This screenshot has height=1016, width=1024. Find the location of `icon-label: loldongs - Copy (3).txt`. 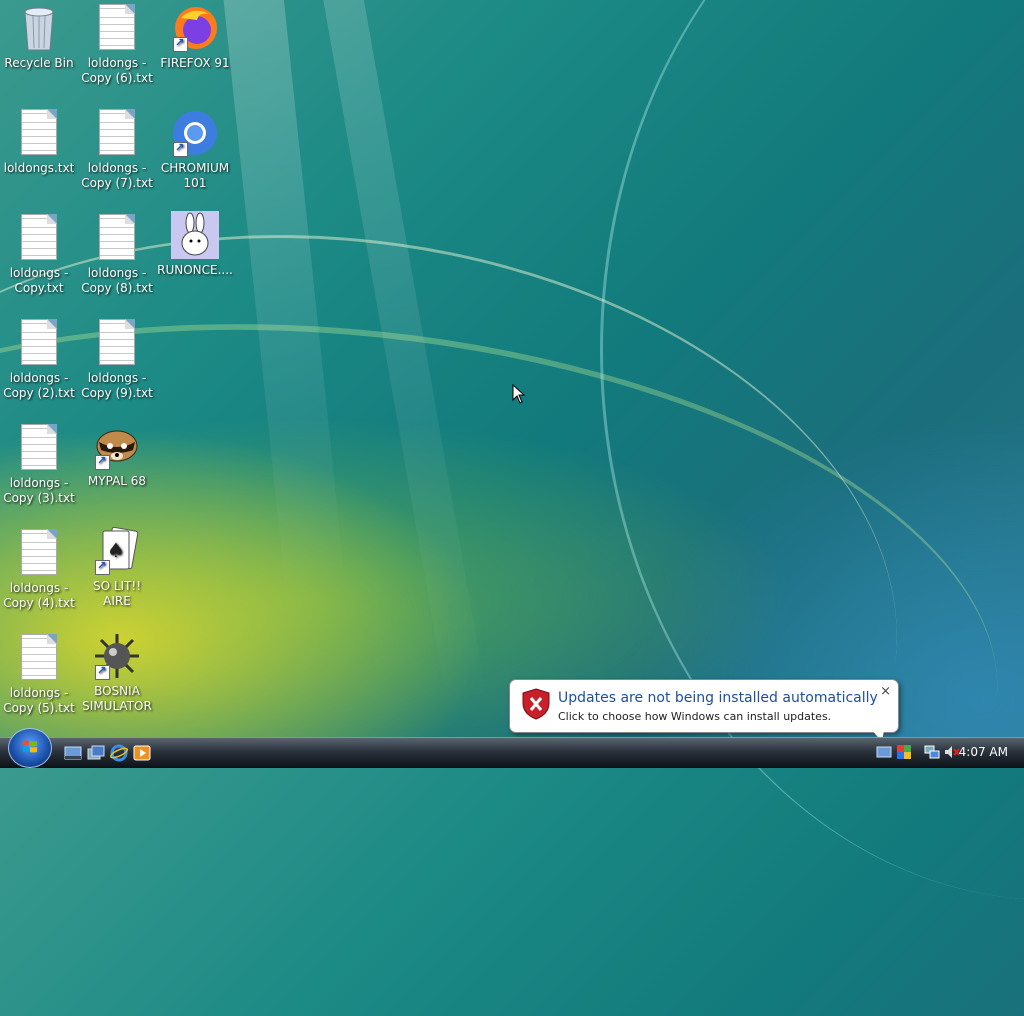

icon-label: loldongs - Copy (3).txt is located at coordinates (39, 490).